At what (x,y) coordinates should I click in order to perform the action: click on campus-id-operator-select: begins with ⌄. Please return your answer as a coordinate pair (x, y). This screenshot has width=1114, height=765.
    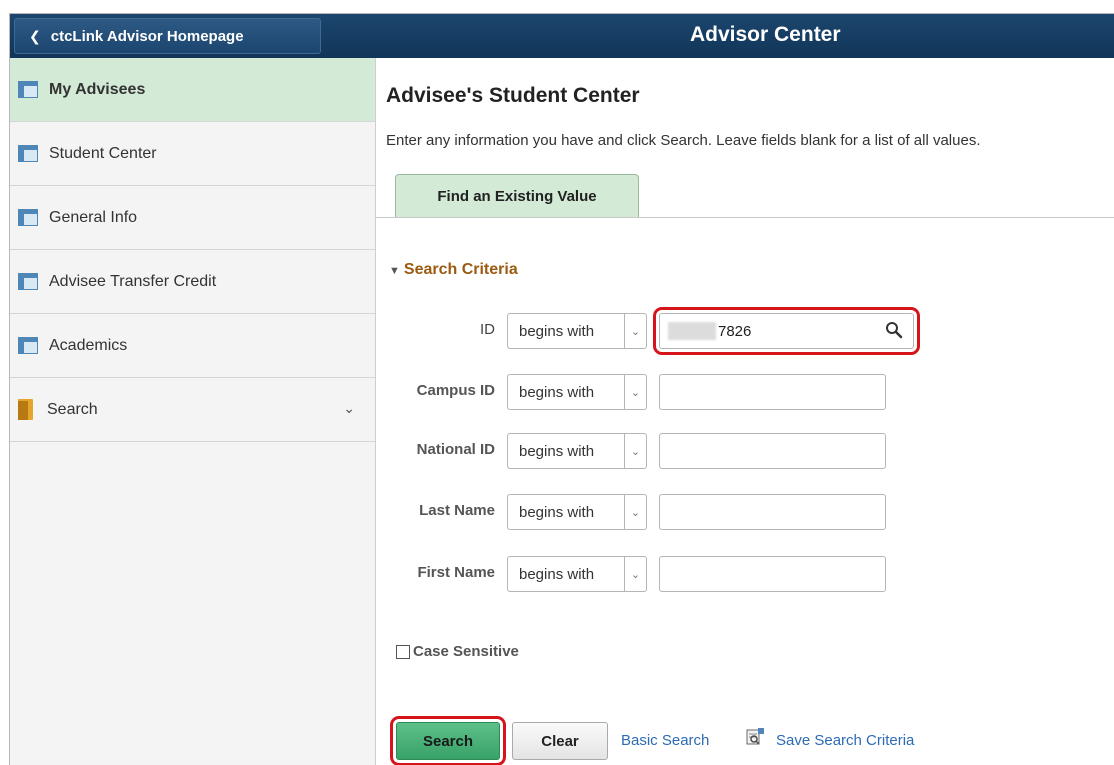
    Looking at the image, I should click on (577, 392).